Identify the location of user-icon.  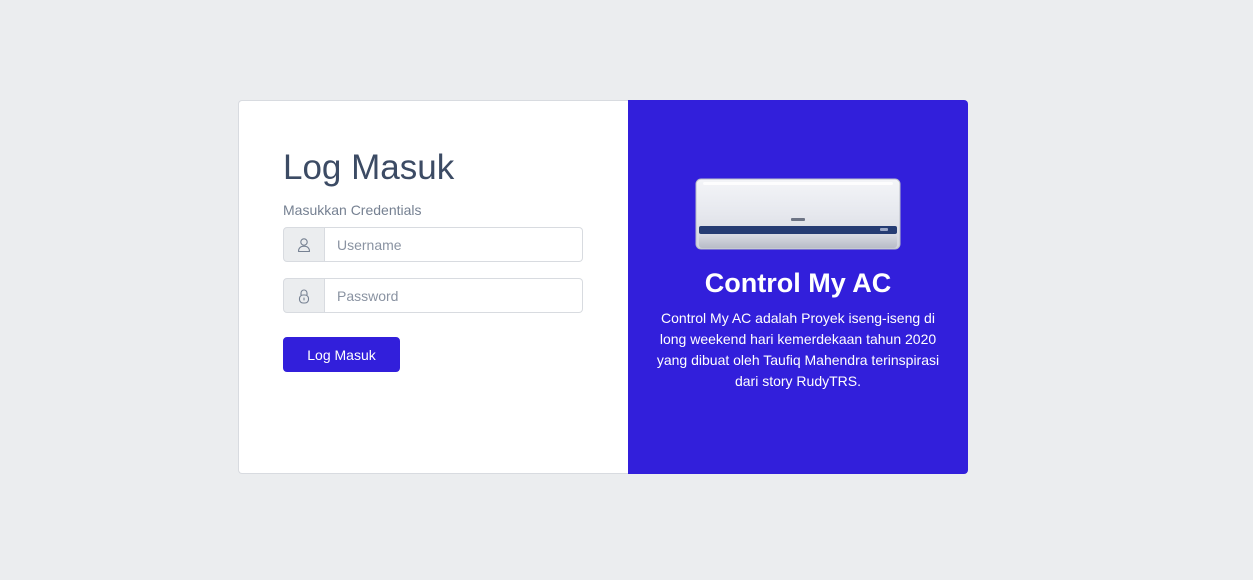
(304, 244).